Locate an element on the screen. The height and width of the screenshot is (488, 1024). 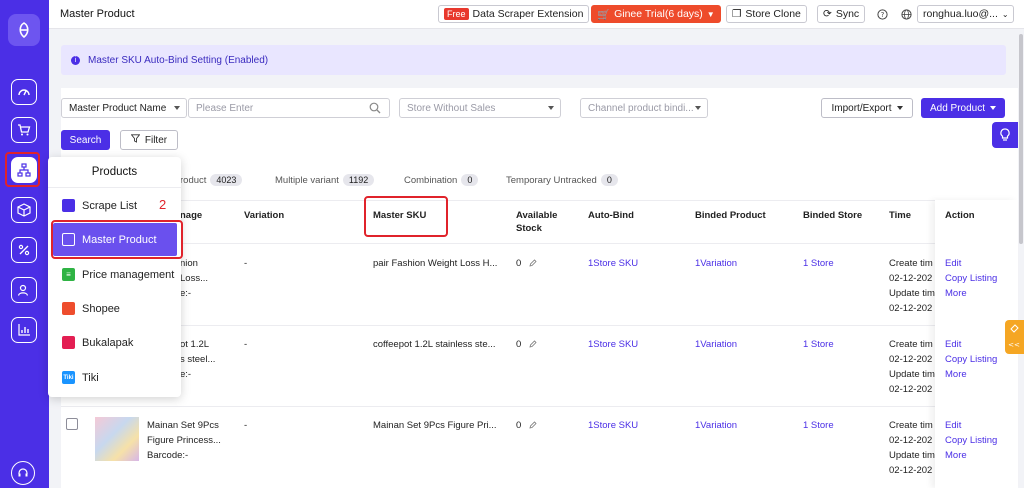
import-export-button: Import/Export is located at coordinates (867, 108).